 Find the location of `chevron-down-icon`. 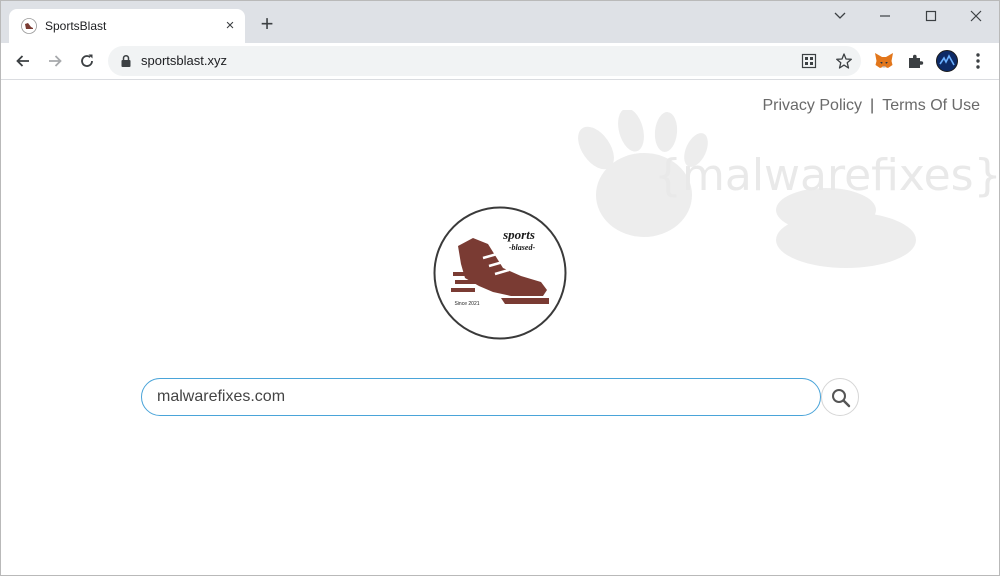

chevron-down-icon is located at coordinates (840, 15).